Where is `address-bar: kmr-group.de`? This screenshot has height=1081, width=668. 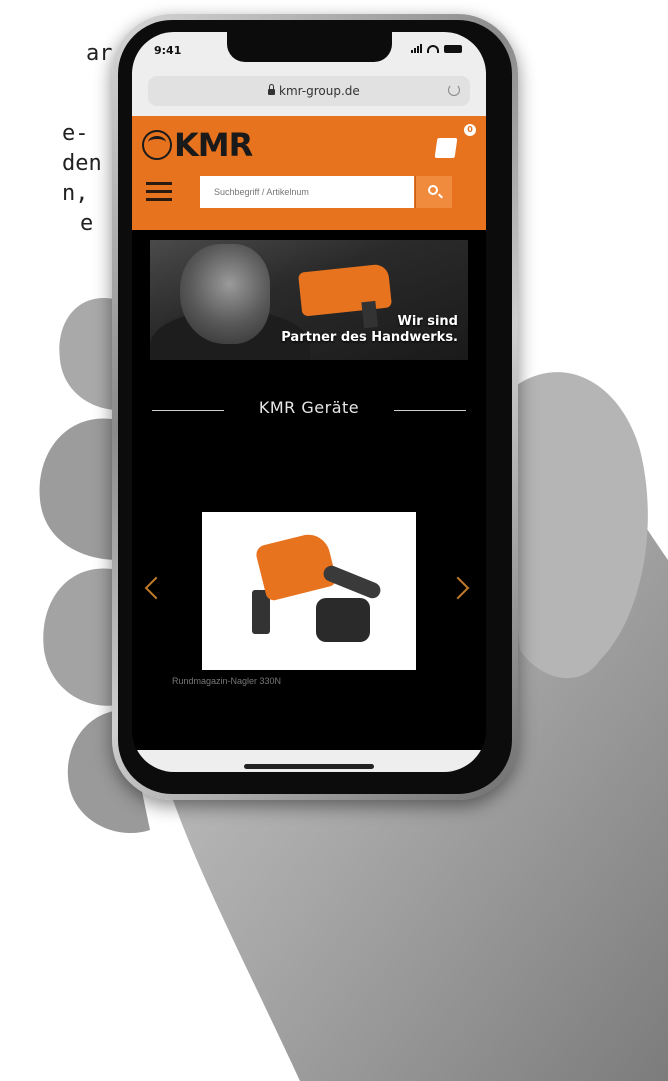
address-bar: kmr-group.de is located at coordinates (309, 91).